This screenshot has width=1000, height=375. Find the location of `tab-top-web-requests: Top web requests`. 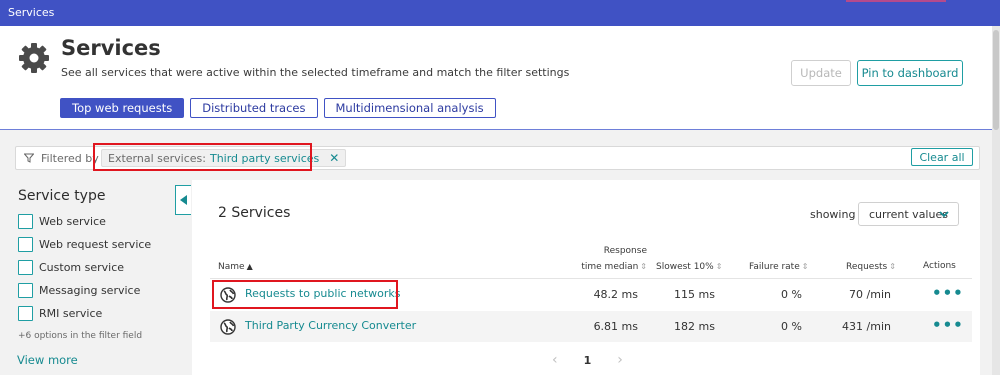

tab-top-web-requests: Top web requests is located at coordinates (122, 108).